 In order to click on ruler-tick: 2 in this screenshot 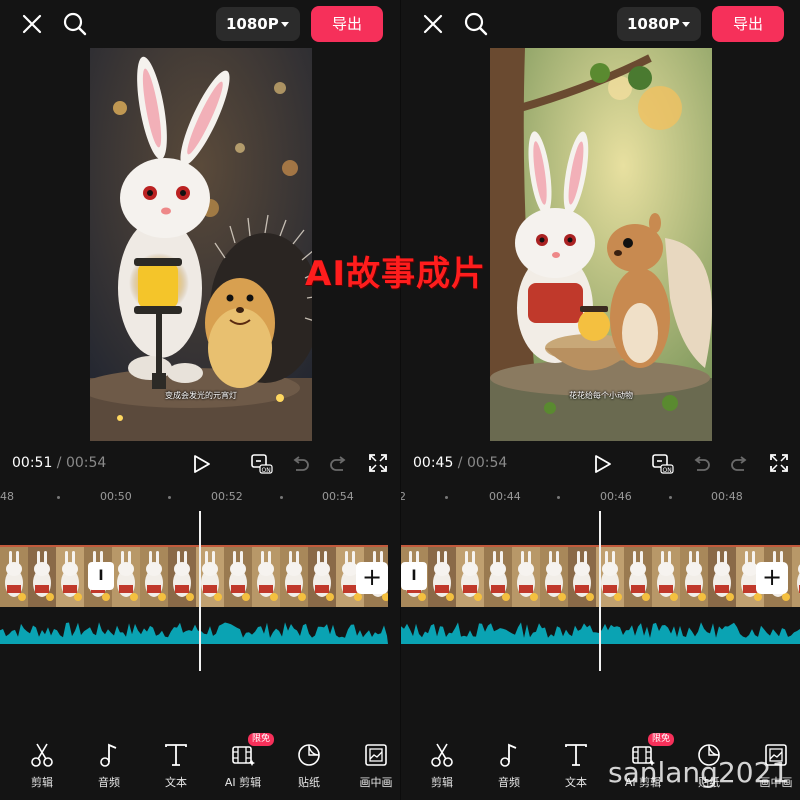, I will do `click(403, 496)`.